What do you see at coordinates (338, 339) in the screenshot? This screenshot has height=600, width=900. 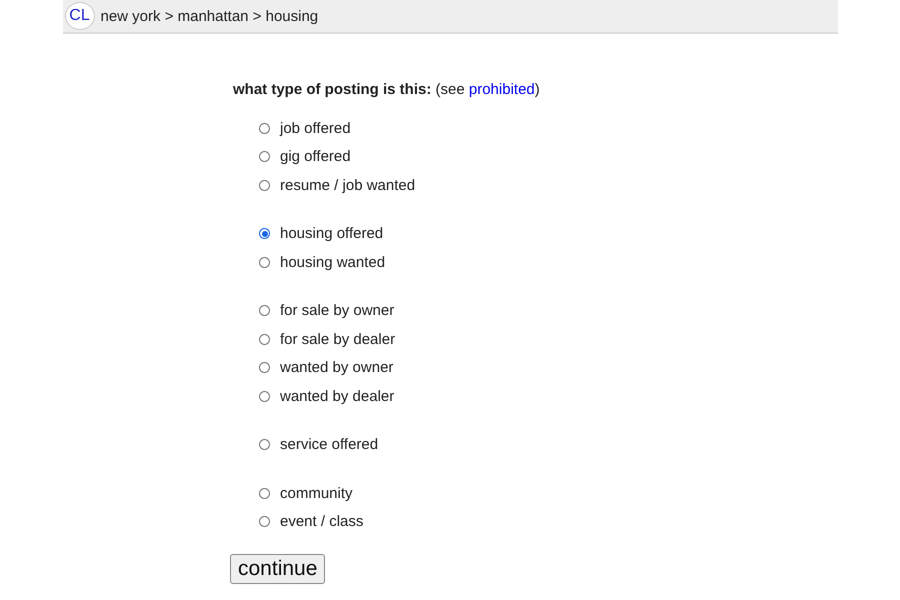 I see `option-label: for sale by dealer` at bounding box center [338, 339].